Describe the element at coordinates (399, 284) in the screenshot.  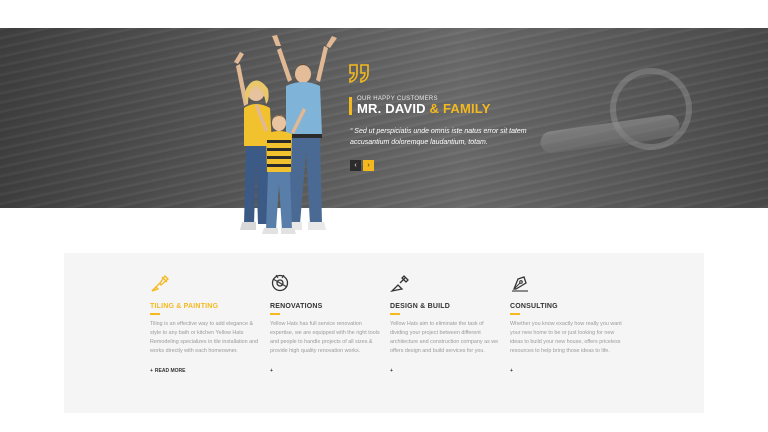
I see `trowel-icon` at that location.